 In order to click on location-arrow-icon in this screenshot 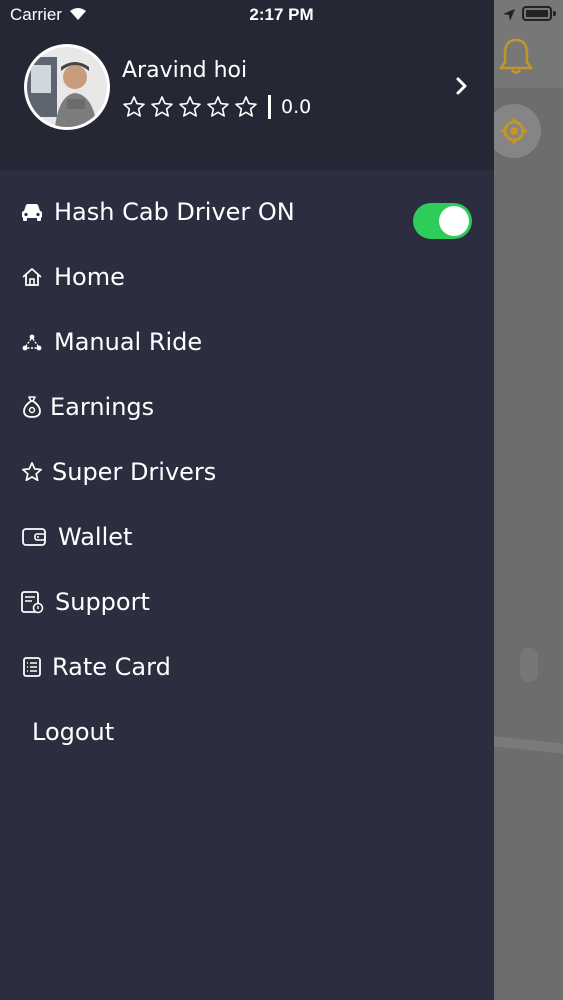, I will do `click(509, 17)`.